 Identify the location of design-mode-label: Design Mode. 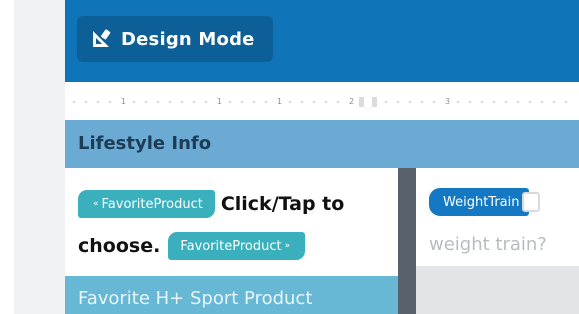
(188, 39).